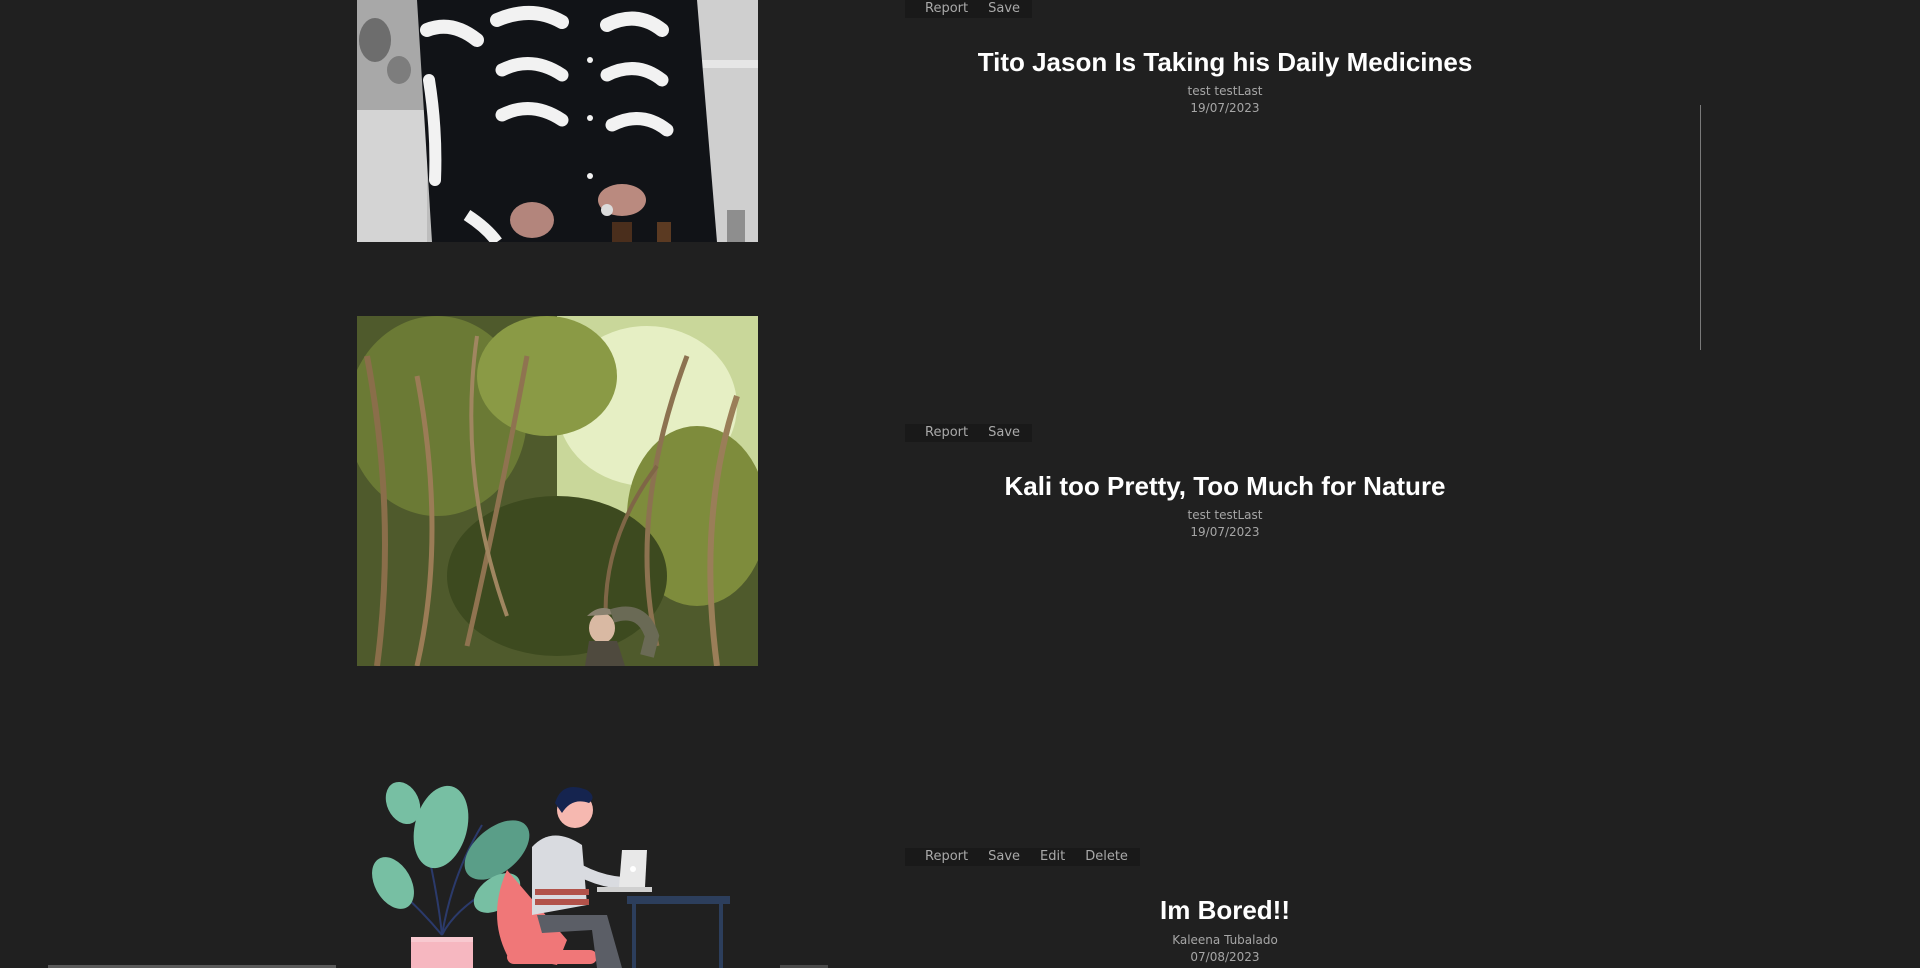 This screenshot has width=1920, height=968. Describe the element at coordinates (1022, 857) in the screenshot. I see `post-actions-bar: Report Save Edit Delete` at that location.